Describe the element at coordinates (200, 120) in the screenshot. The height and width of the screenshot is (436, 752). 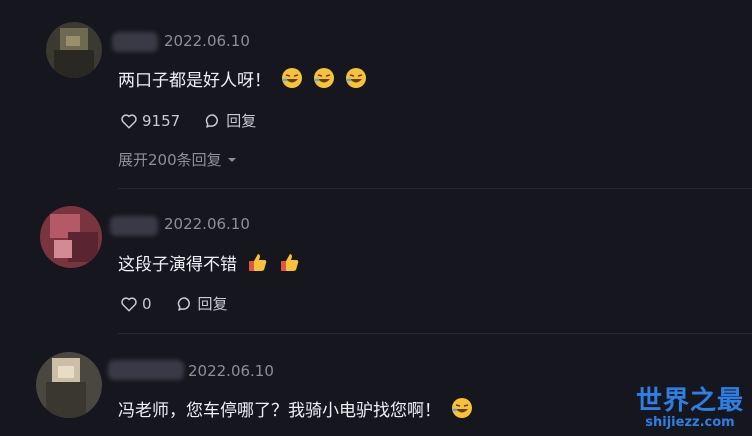
I see `comment-actions: 9157 回复` at that location.